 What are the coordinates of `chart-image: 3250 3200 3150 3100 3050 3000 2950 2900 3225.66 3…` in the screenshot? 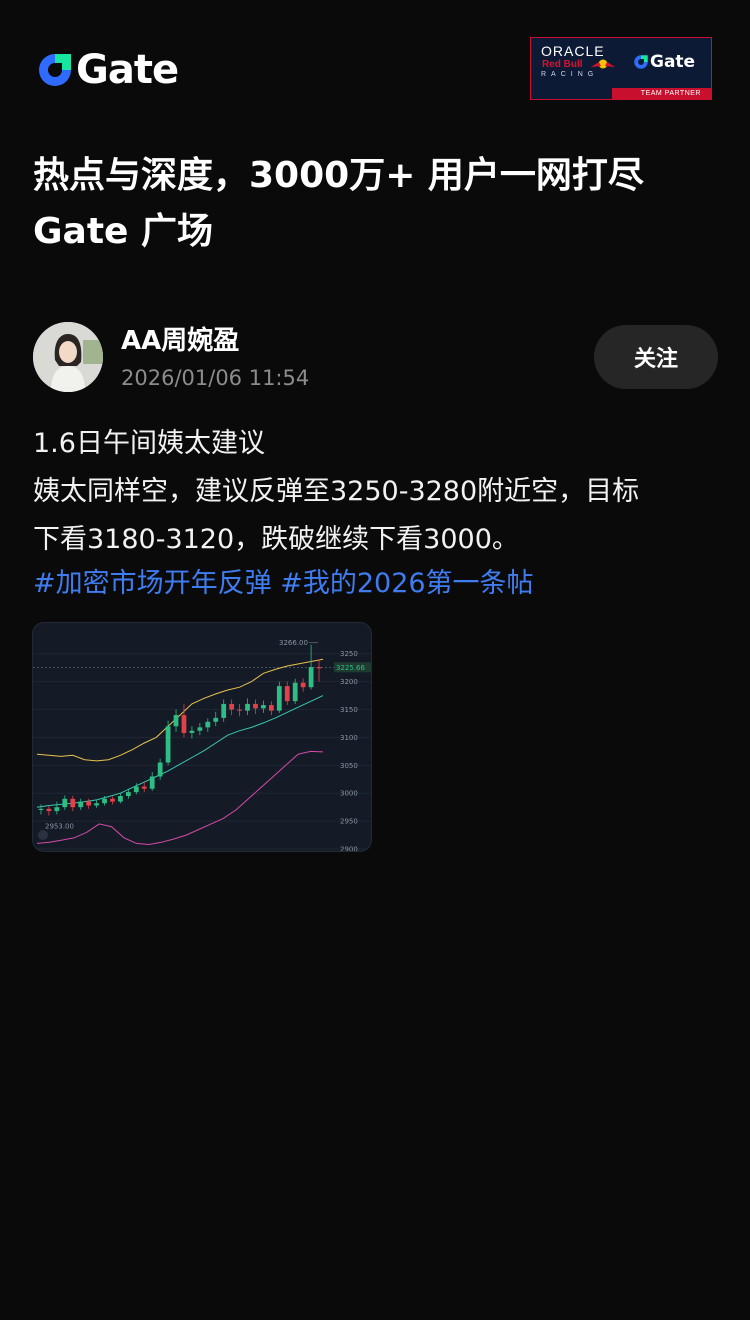 It's located at (202, 737).